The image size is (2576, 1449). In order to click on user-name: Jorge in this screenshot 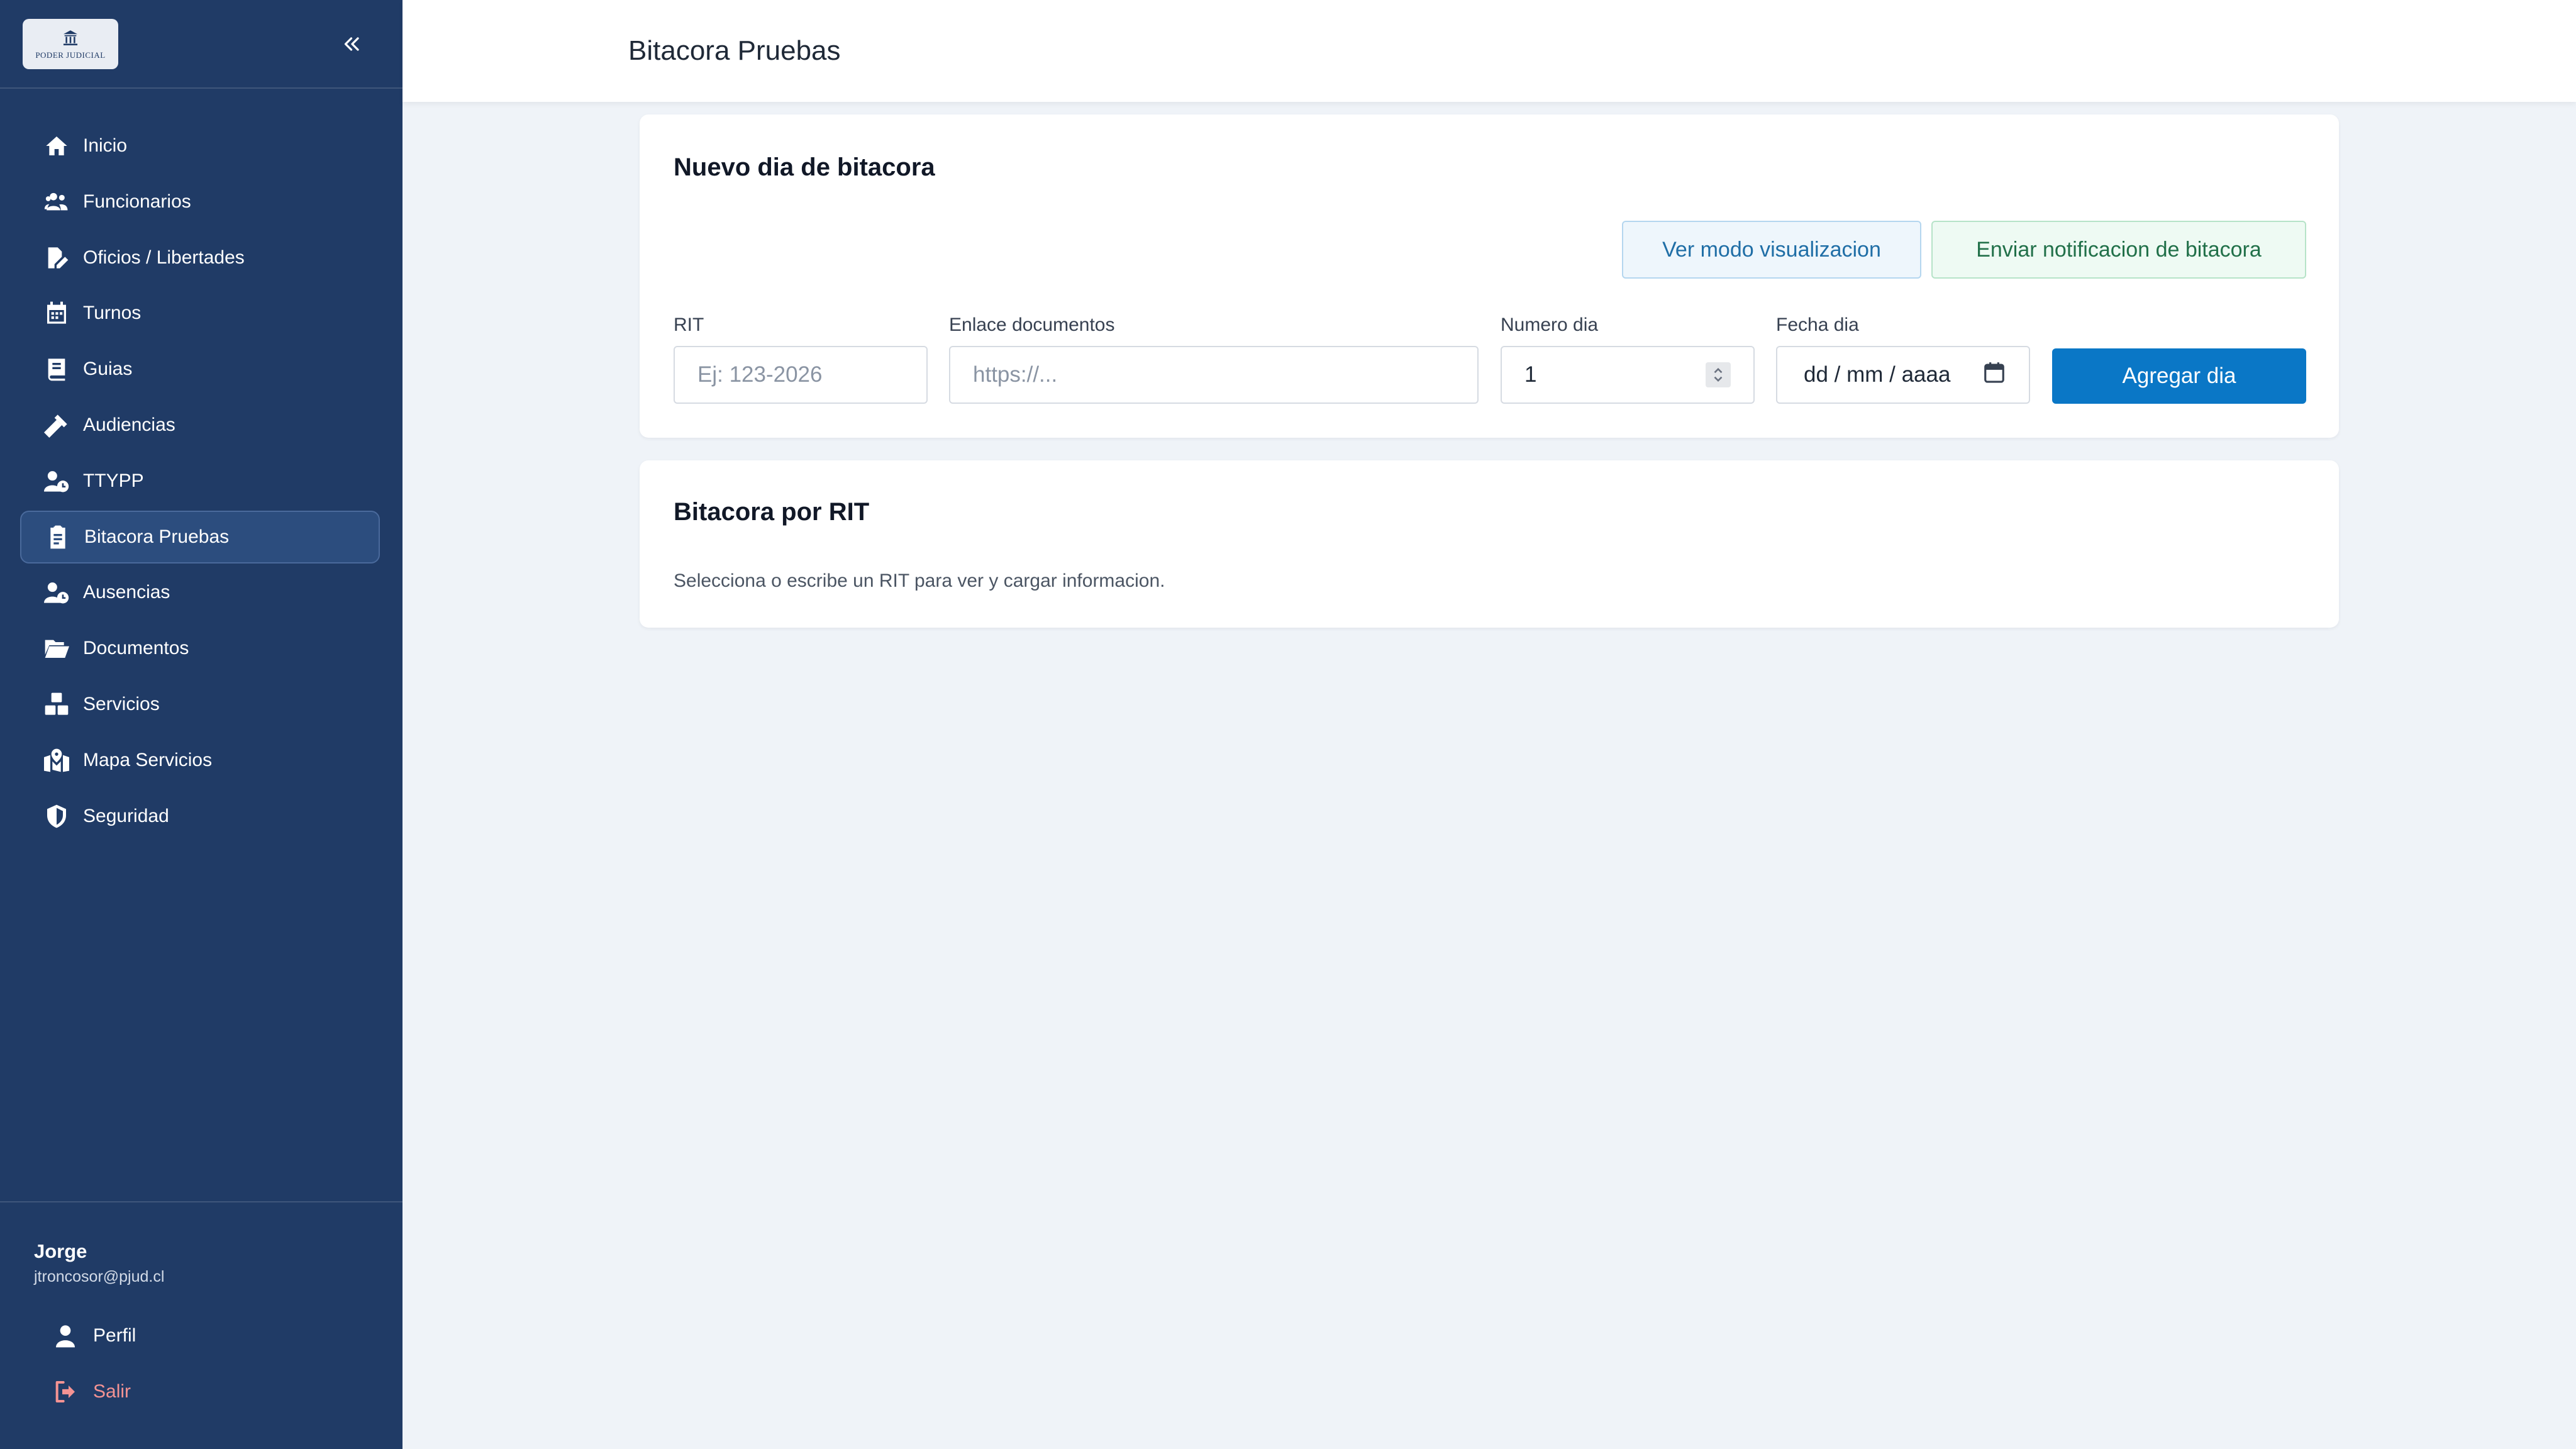, I will do `click(60, 1251)`.